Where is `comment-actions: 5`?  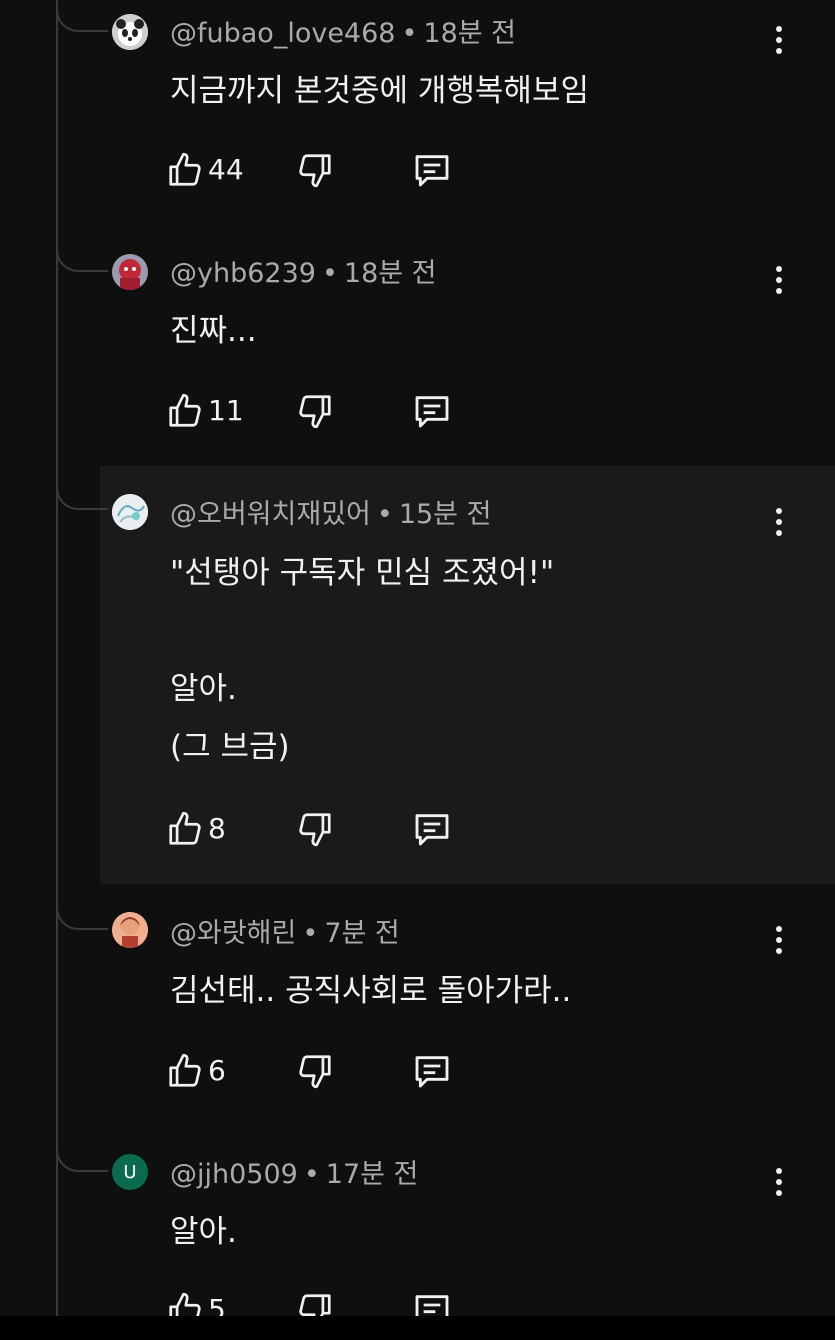 comment-actions: 5 is located at coordinates (326, 1303).